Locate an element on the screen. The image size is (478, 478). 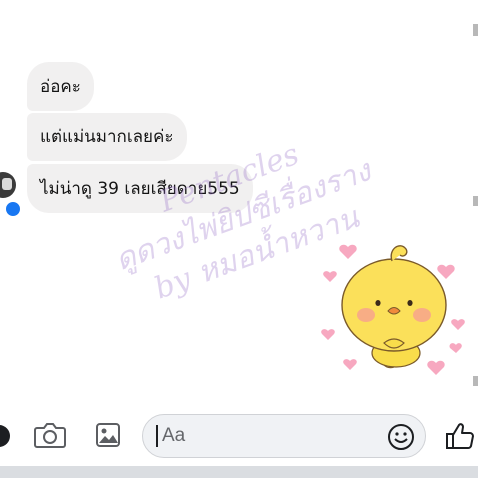
smiley-icon is located at coordinates (401, 437).